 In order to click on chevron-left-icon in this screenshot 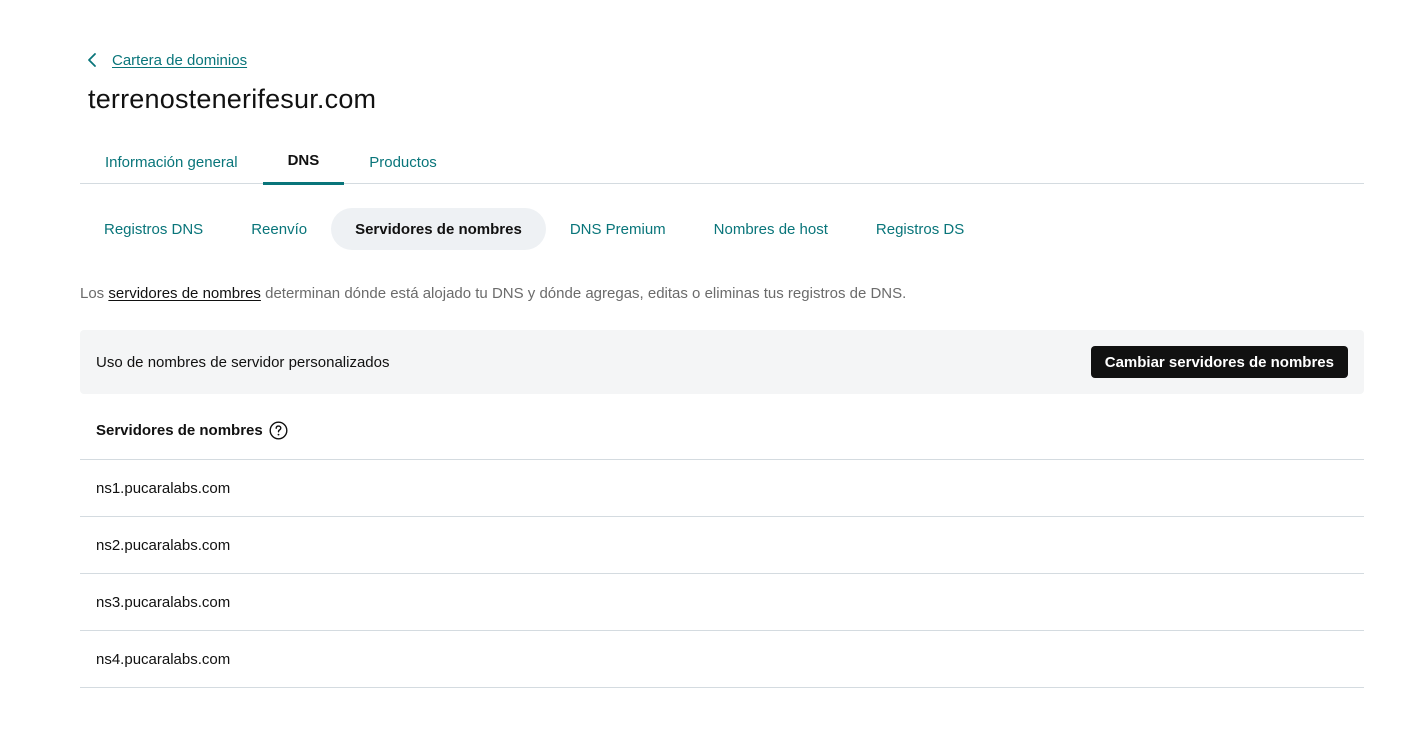, I will do `click(92, 60)`.